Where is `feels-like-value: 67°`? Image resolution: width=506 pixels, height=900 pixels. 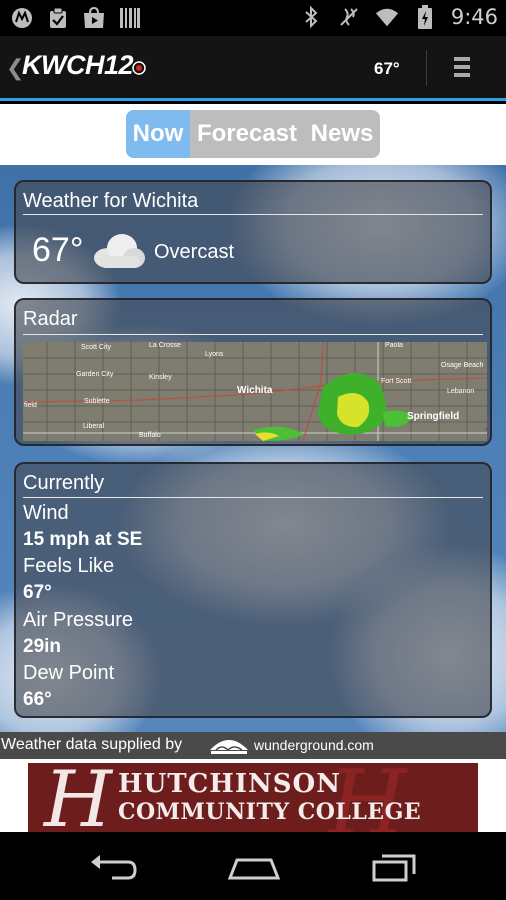 feels-like-value: 67° is located at coordinates (37, 592).